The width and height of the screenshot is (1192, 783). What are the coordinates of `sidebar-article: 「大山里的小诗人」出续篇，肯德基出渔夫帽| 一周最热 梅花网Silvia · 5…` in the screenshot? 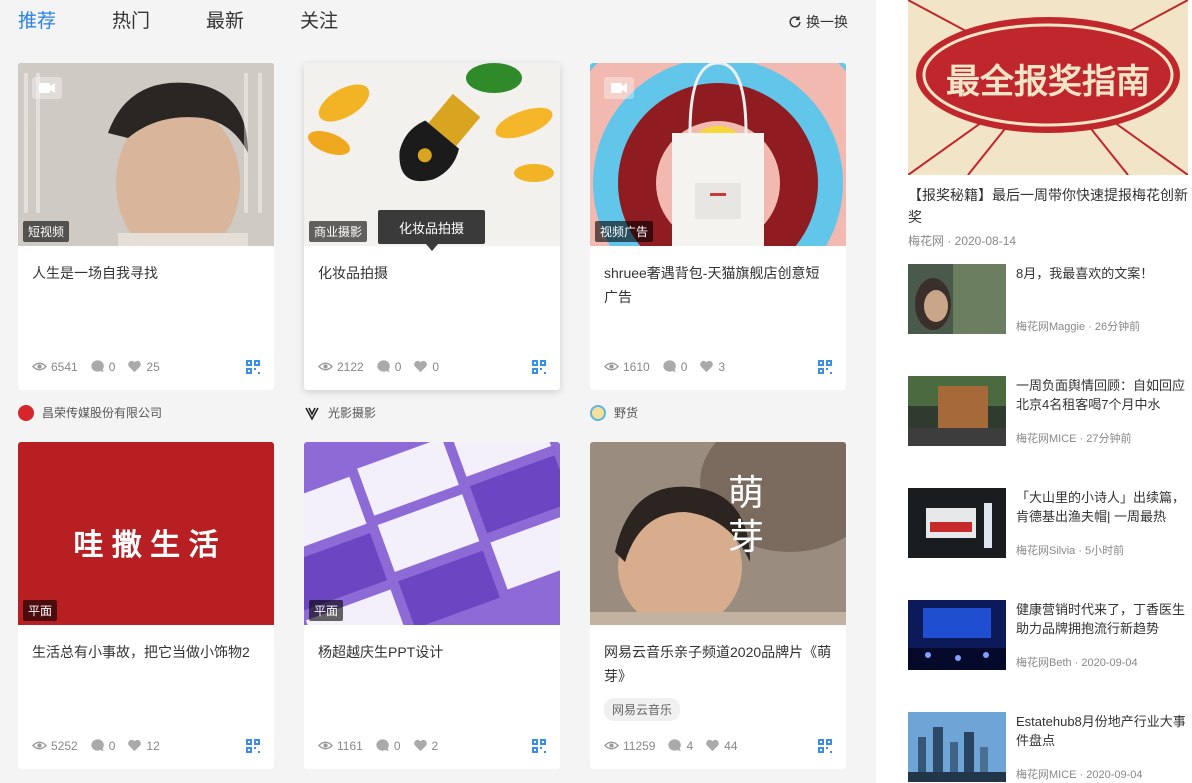 It's located at (1049, 523).